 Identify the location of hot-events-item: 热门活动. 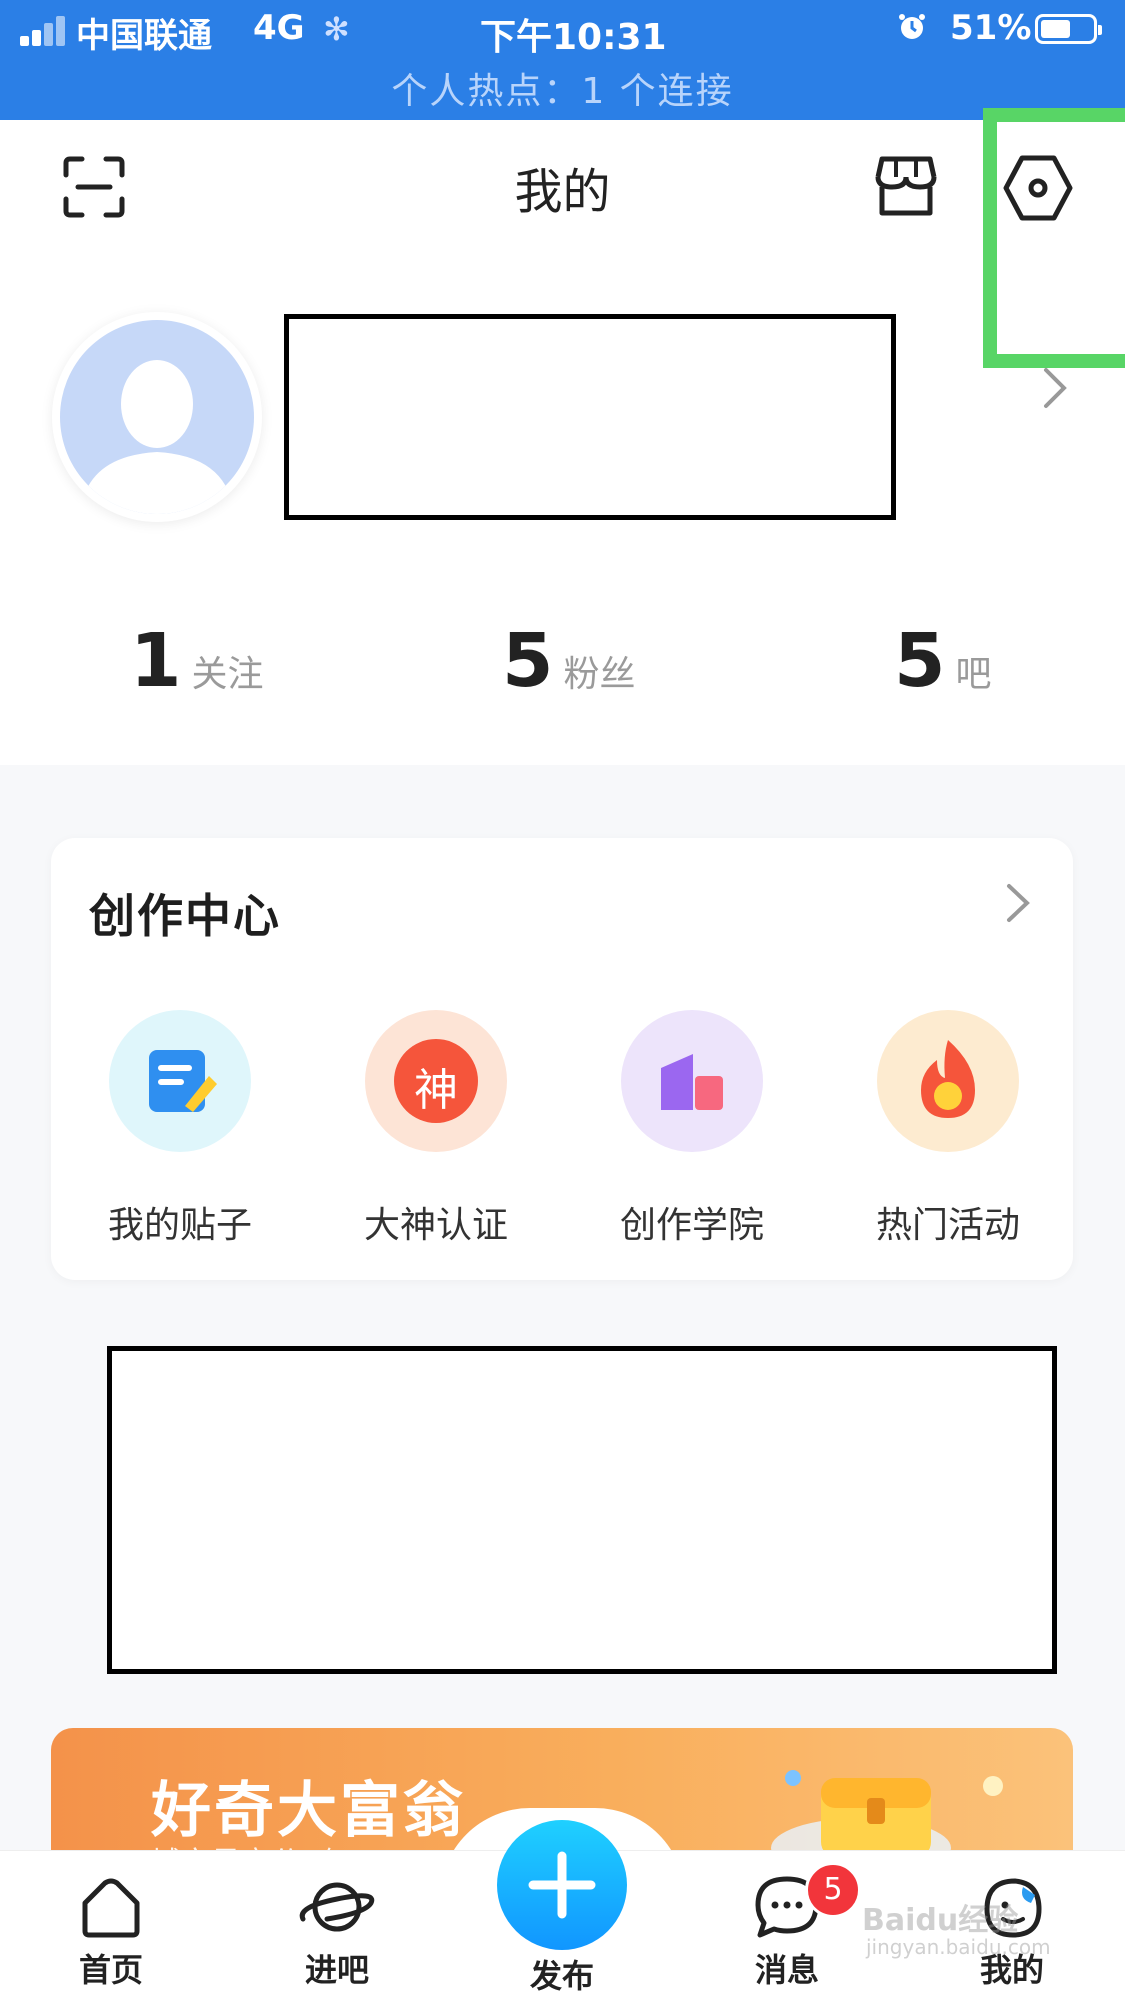
(948, 1129).